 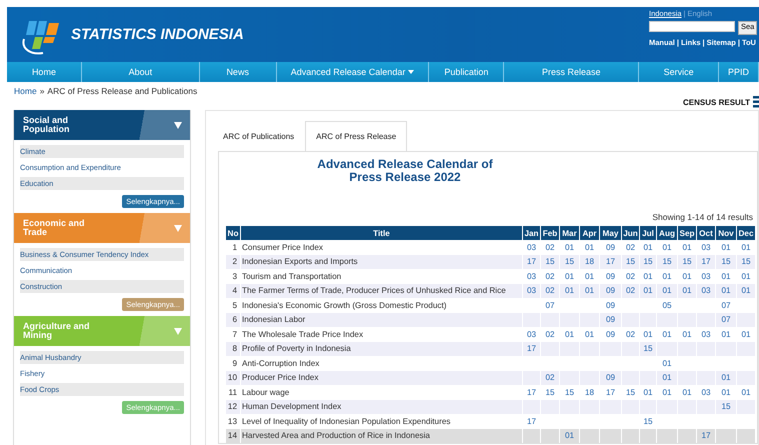 I want to click on row-number: 3, so click(x=234, y=276).